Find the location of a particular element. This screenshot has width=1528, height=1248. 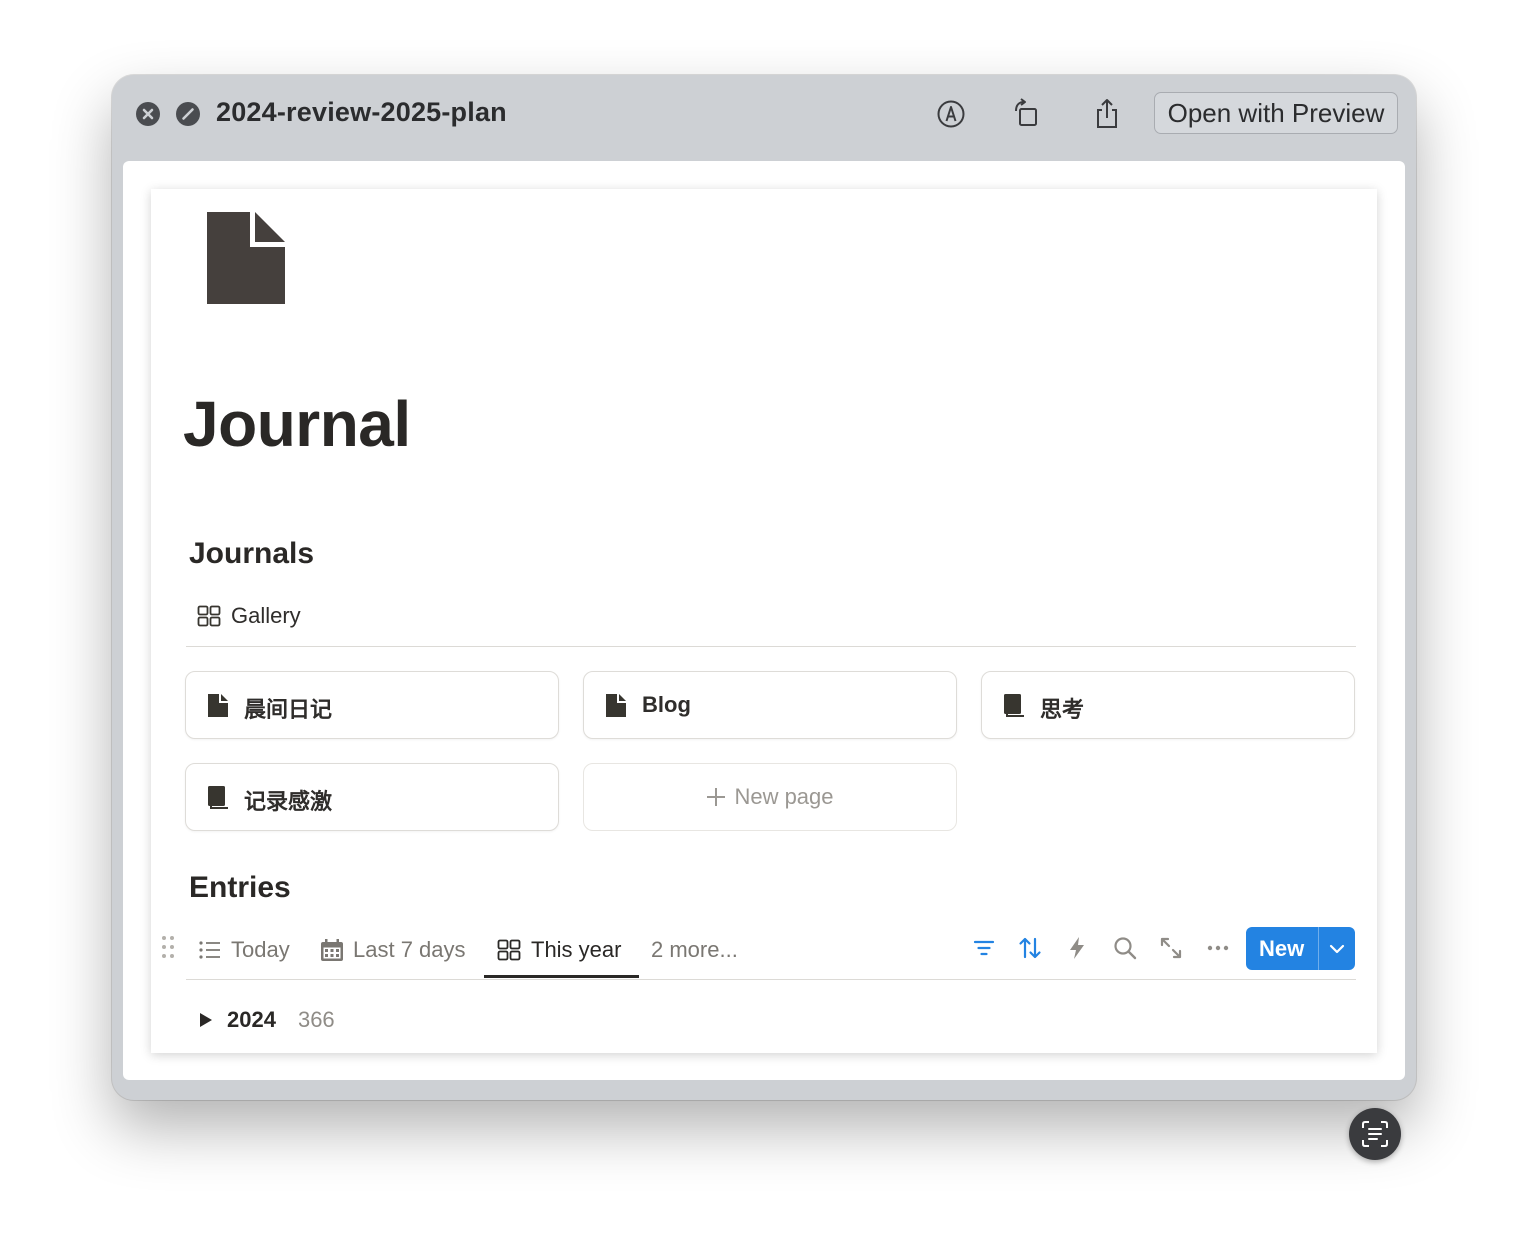

button-separator is located at coordinates (1318, 948).